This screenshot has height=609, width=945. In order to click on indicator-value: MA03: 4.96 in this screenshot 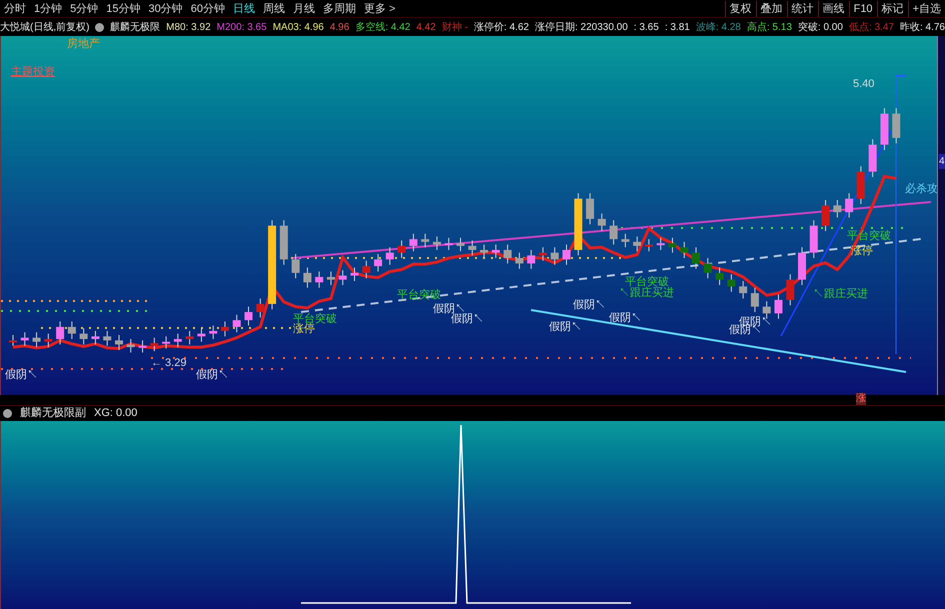, I will do `click(298, 27)`.